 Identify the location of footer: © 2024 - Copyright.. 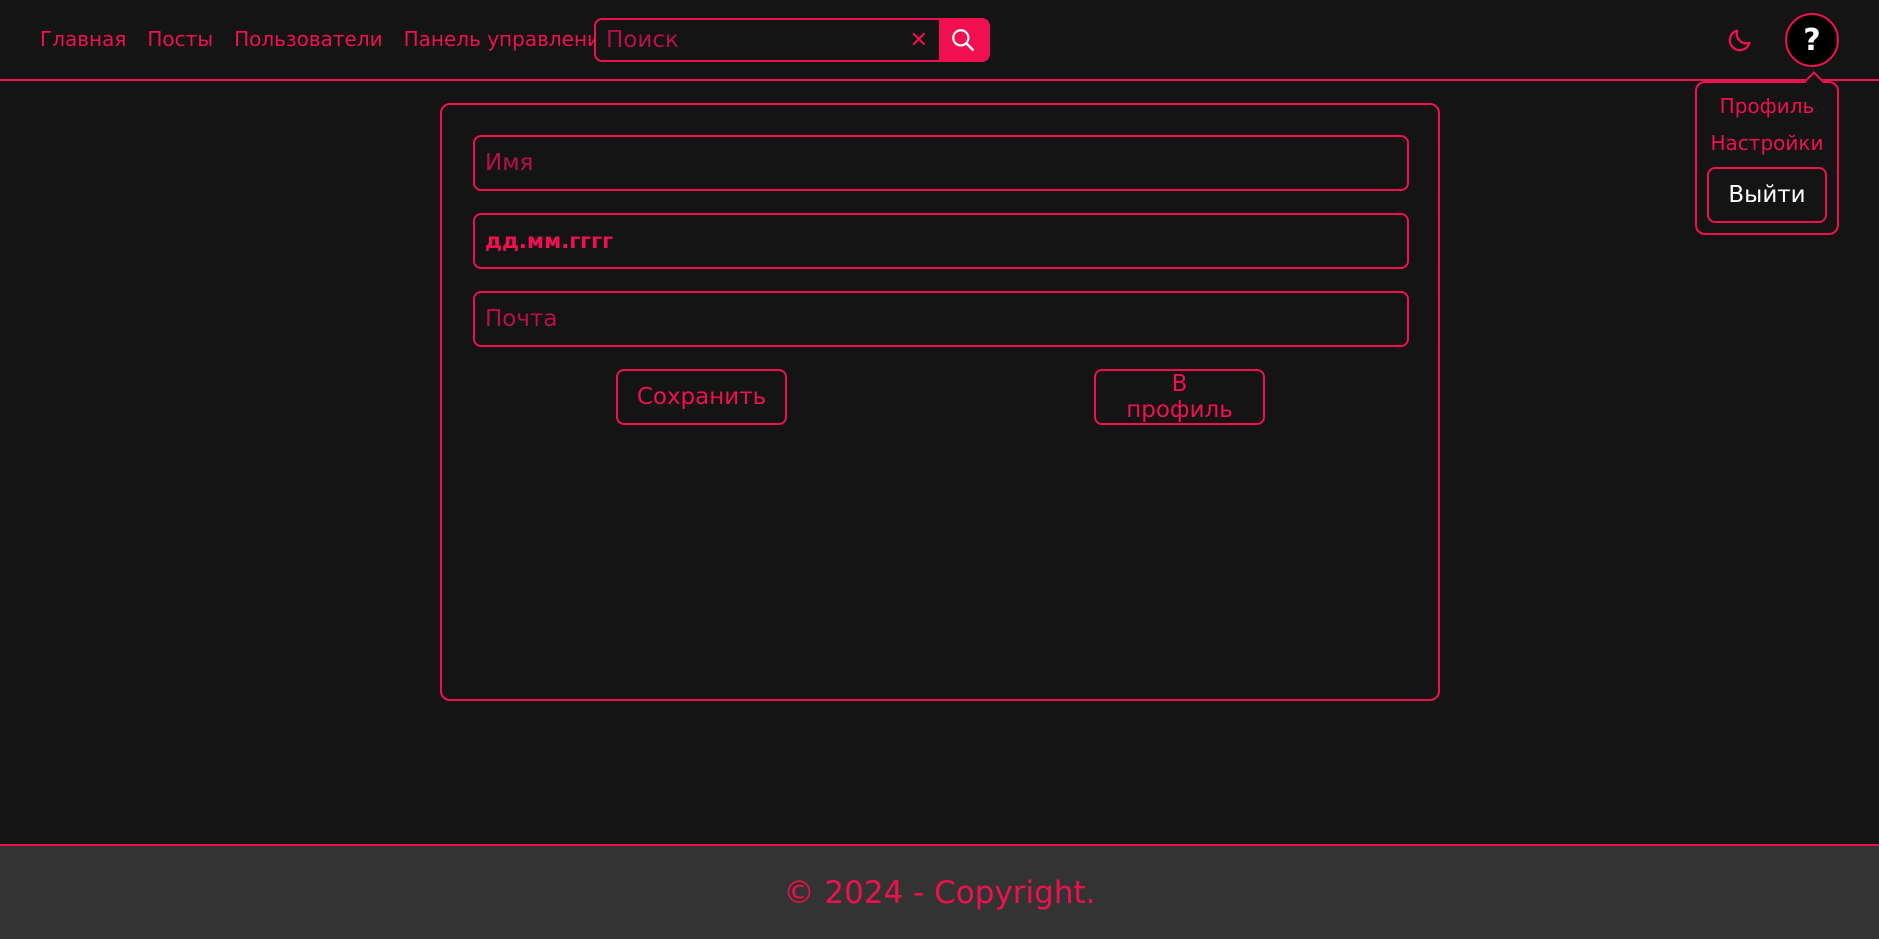
(939, 891).